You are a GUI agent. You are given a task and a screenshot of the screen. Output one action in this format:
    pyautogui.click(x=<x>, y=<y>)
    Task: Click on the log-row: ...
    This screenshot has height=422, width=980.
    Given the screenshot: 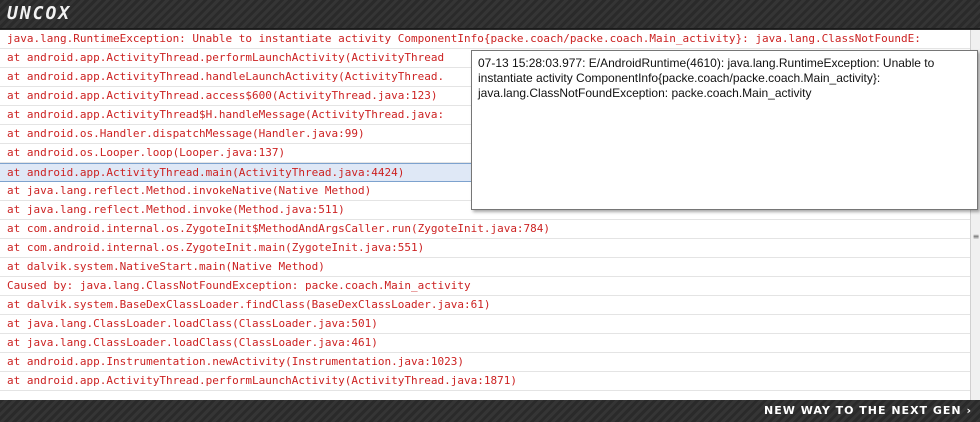 What is the action you would take?
    pyautogui.click(x=485, y=395)
    